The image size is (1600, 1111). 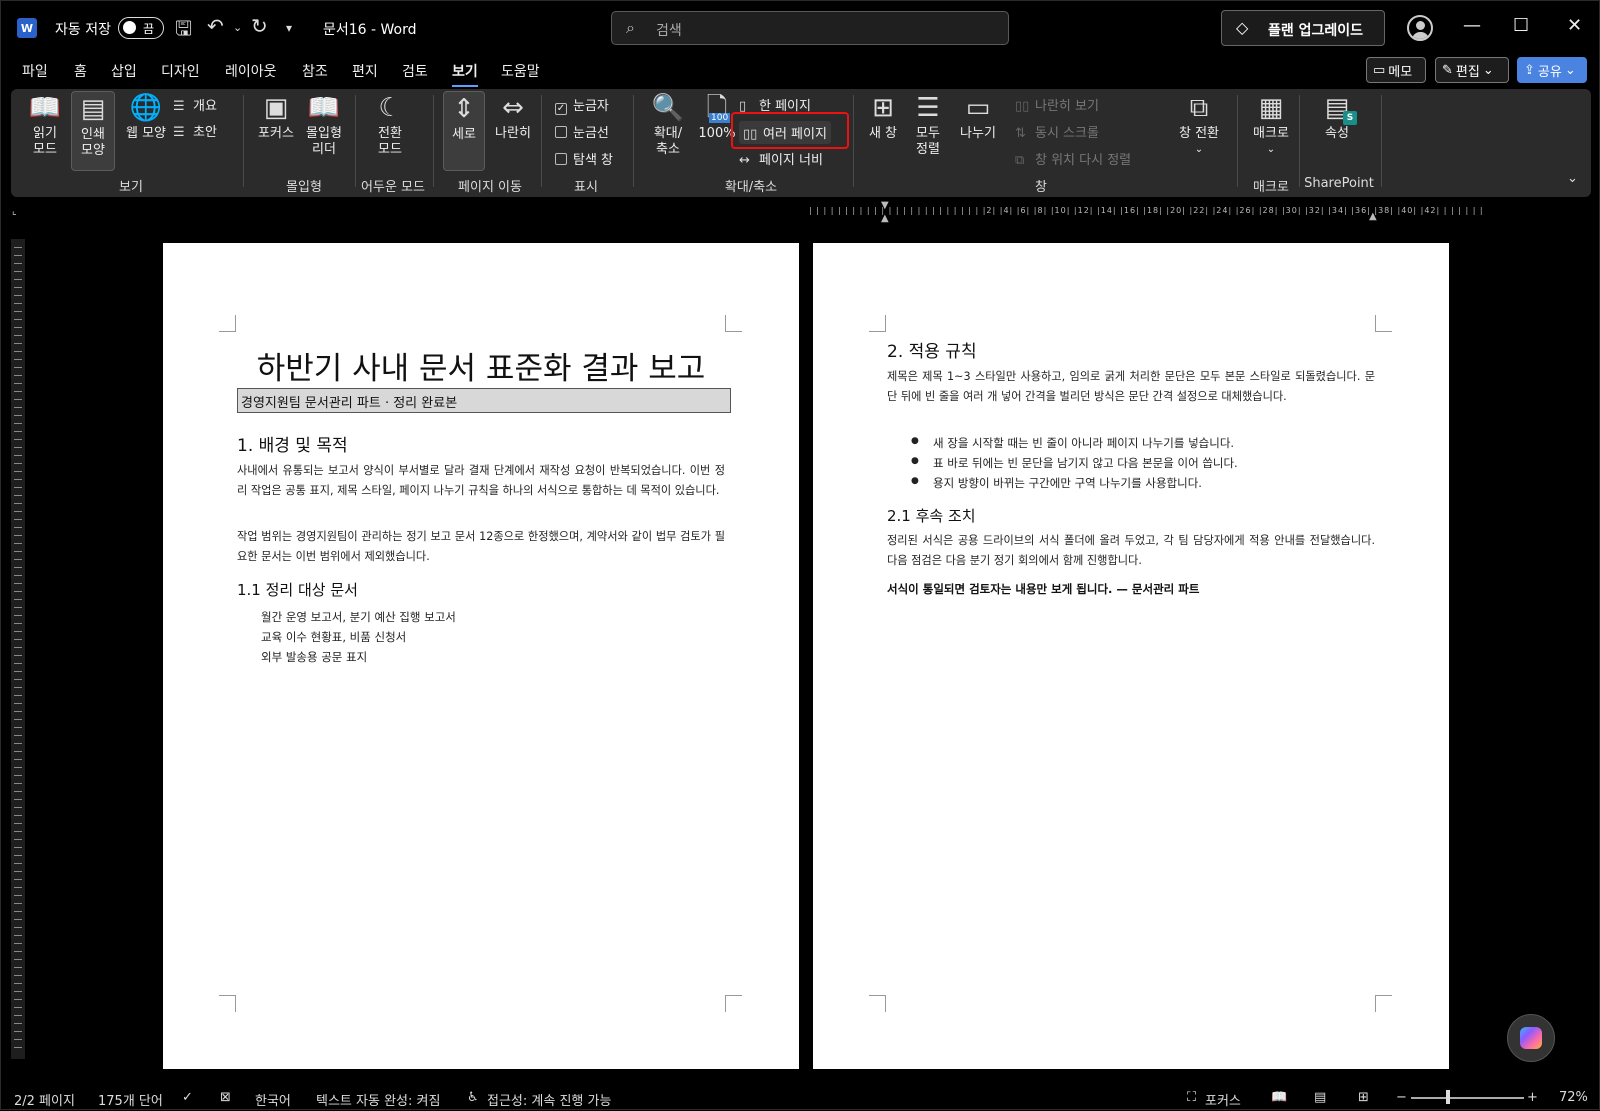 What do you see at coordinates (717, 133) in the screenshot?
I see `zoom-100-label: 100%` at bounding box center [717, 133].